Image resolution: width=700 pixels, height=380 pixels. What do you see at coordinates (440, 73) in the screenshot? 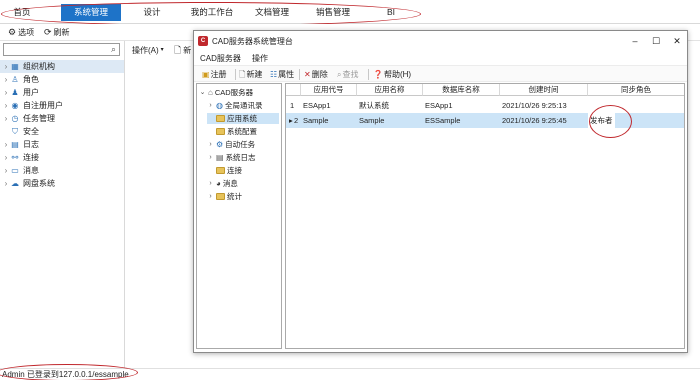
I see `window-toolbar: ▣ 注册 🗋 新建 ☷ 属性 ✕ 删除 ⌕ 查找 ❓ 帮助(H)` at bounding box center [440, 73].